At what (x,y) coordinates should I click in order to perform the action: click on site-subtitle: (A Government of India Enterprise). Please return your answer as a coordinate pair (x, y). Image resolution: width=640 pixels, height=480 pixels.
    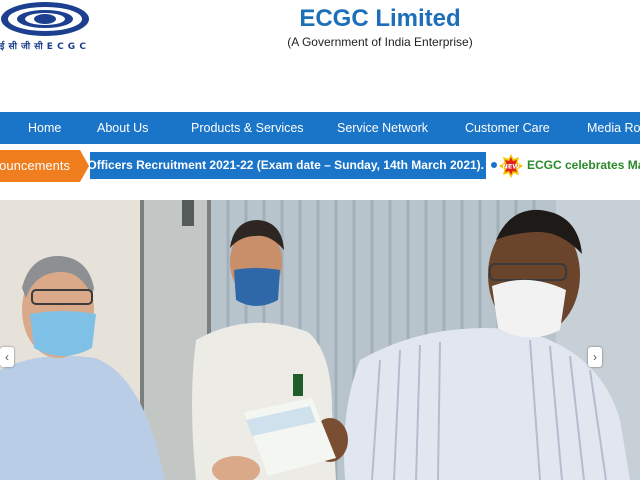
    Looking at the image, I should click on (380, 42).